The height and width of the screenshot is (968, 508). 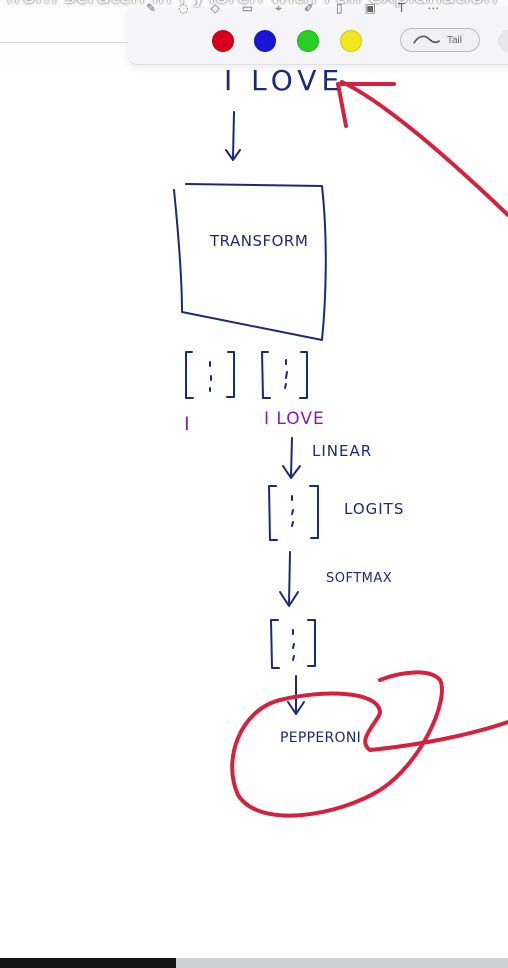 I want to click on step-linear-label: LINEAR, so click(x=342, y=451).